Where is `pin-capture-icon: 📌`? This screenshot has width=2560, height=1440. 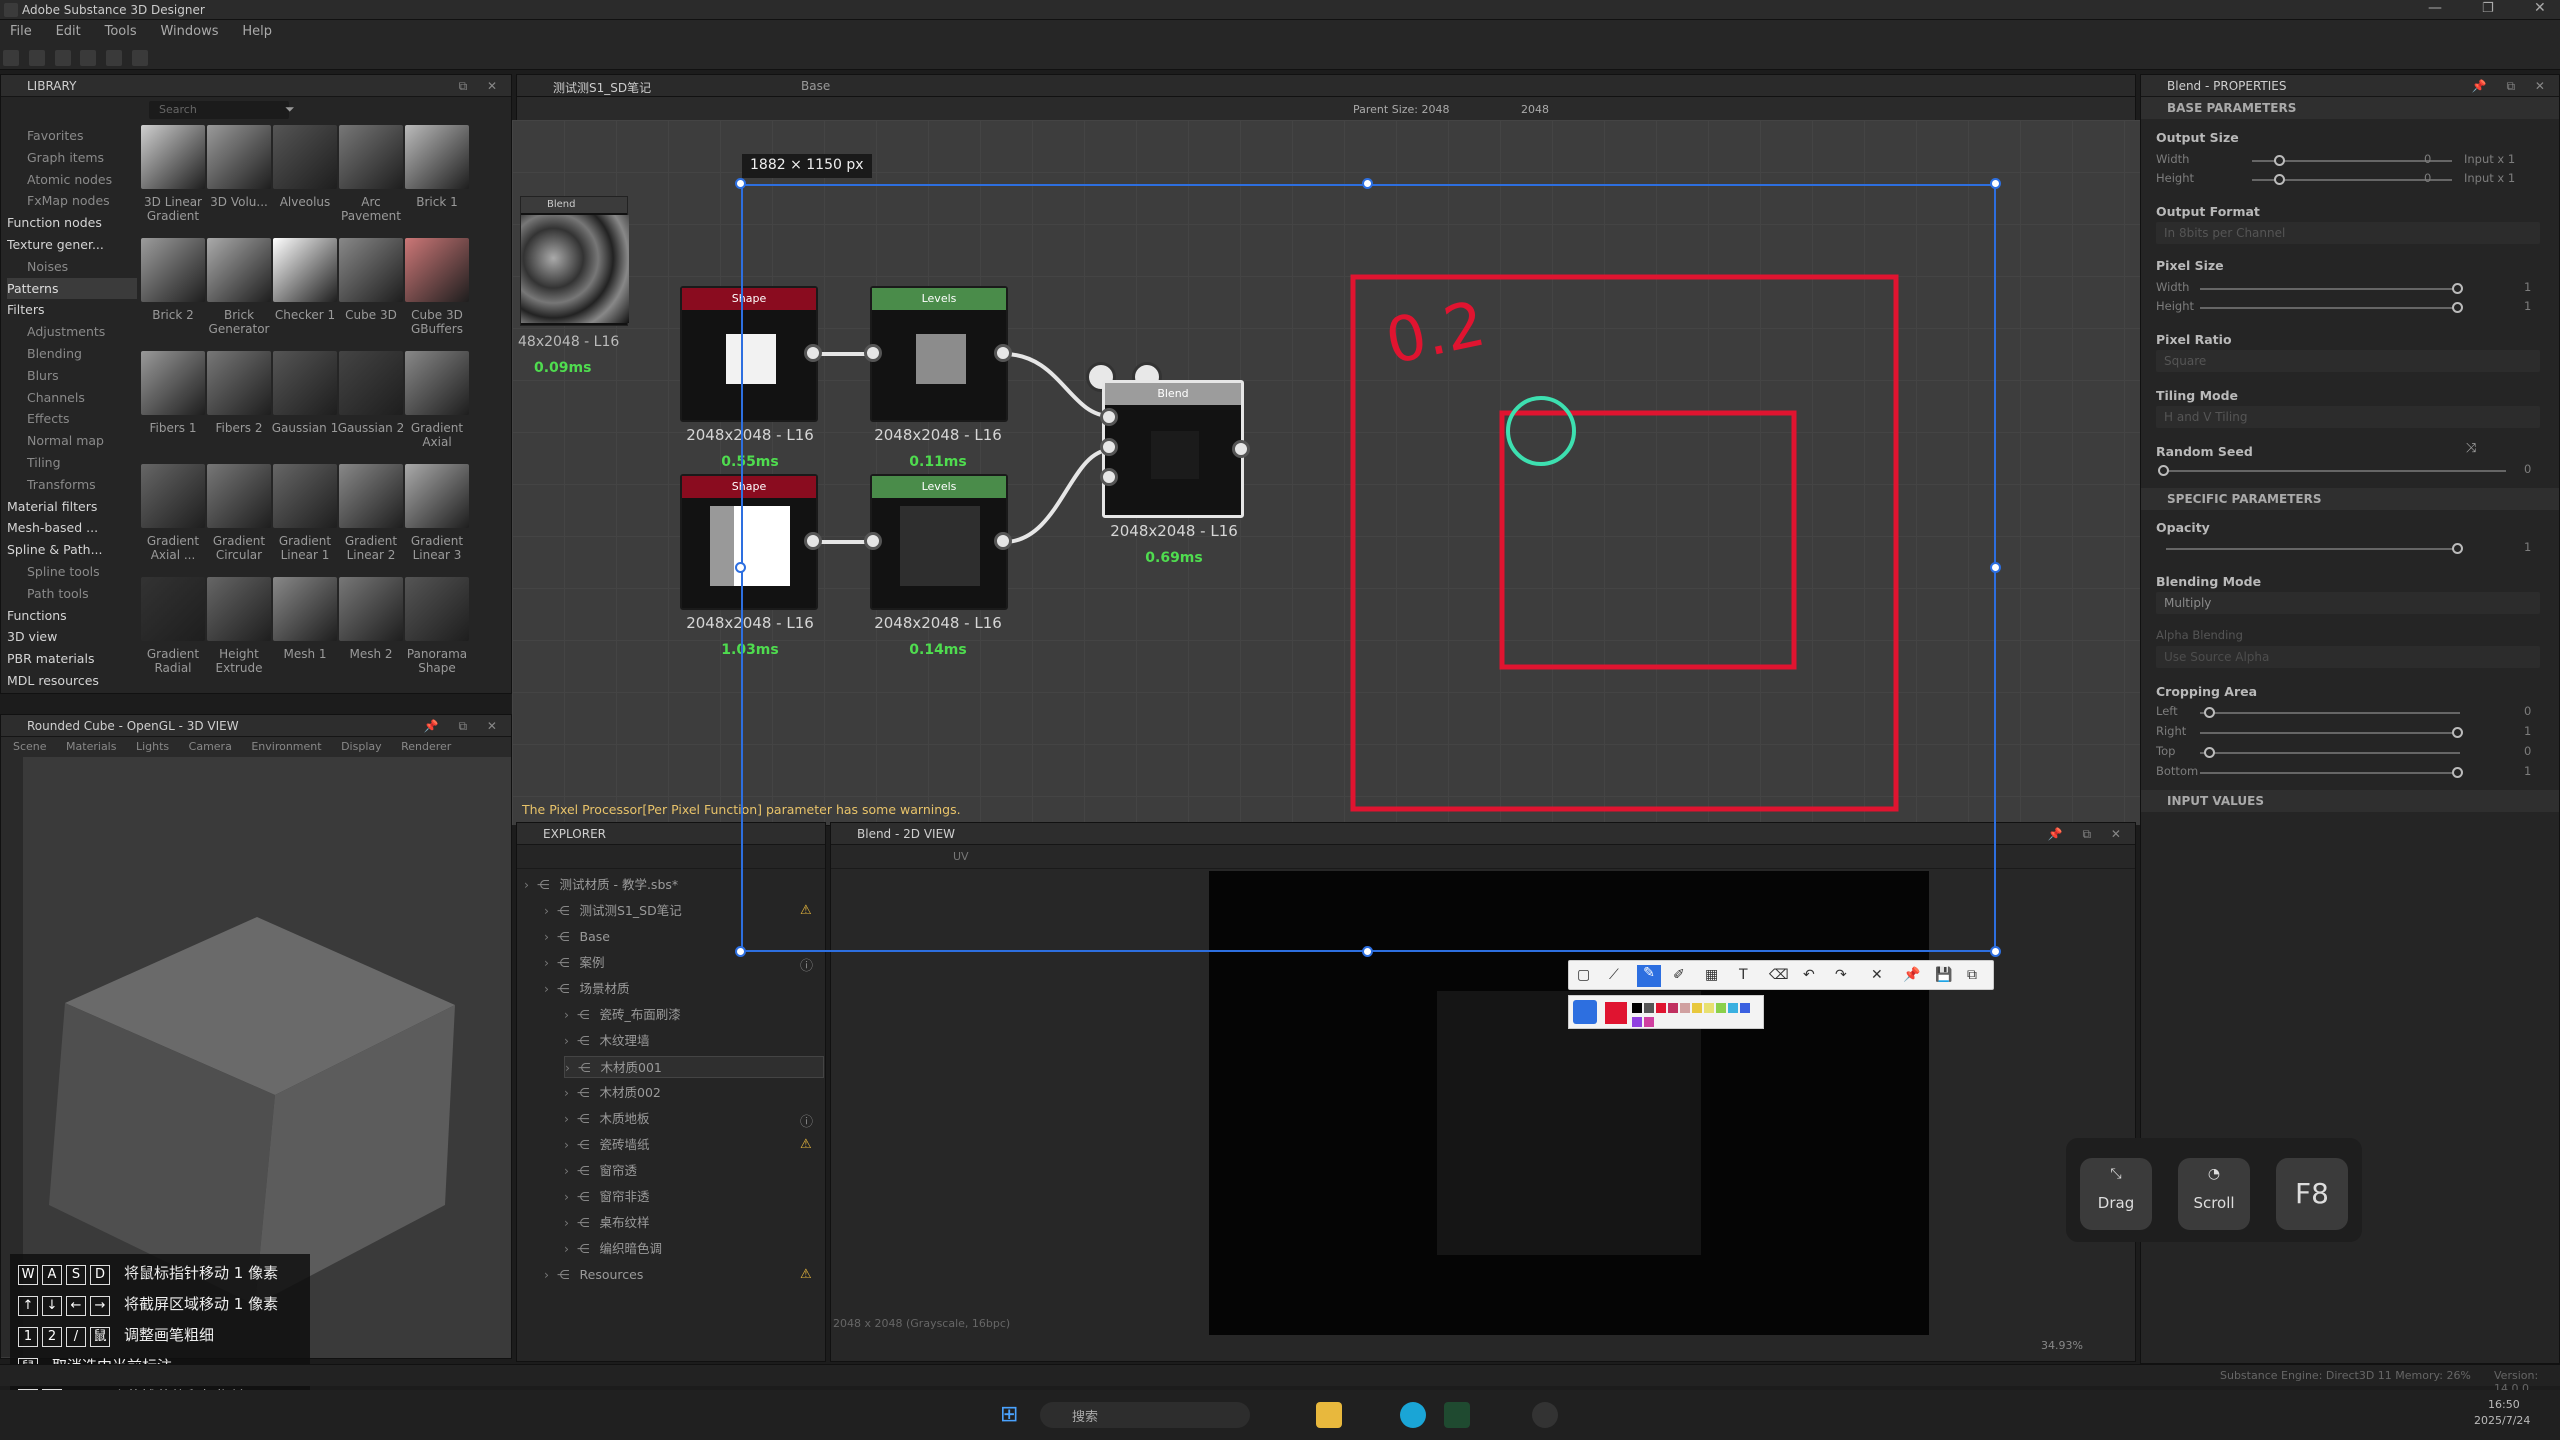 pin-capture-icon: 📌 is located at coordinates (1911, 975).